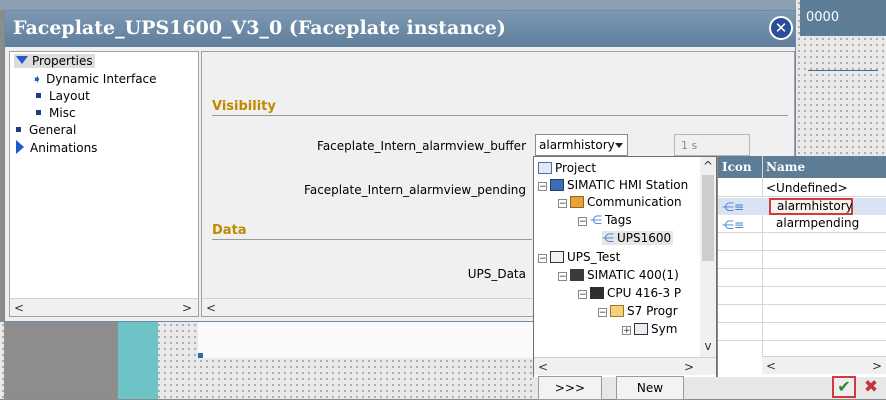 The height and width of the screenshot is (400, 886). Describe the element at coordinates (63, 96) in the screenshot. I see `tree-item-layout: Layout` at that location.